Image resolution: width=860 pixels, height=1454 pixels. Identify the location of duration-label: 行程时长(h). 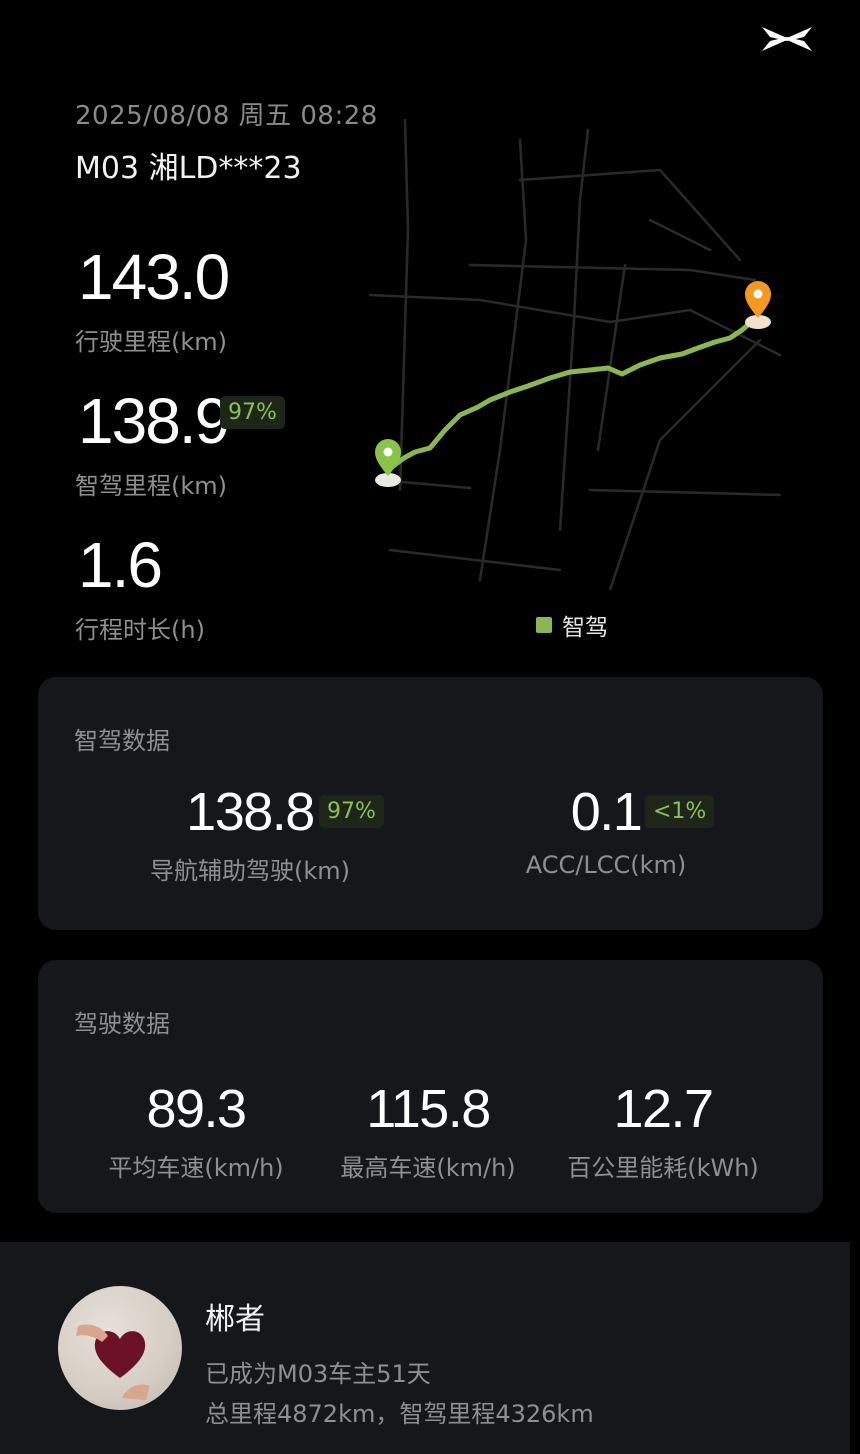
(140, 630).